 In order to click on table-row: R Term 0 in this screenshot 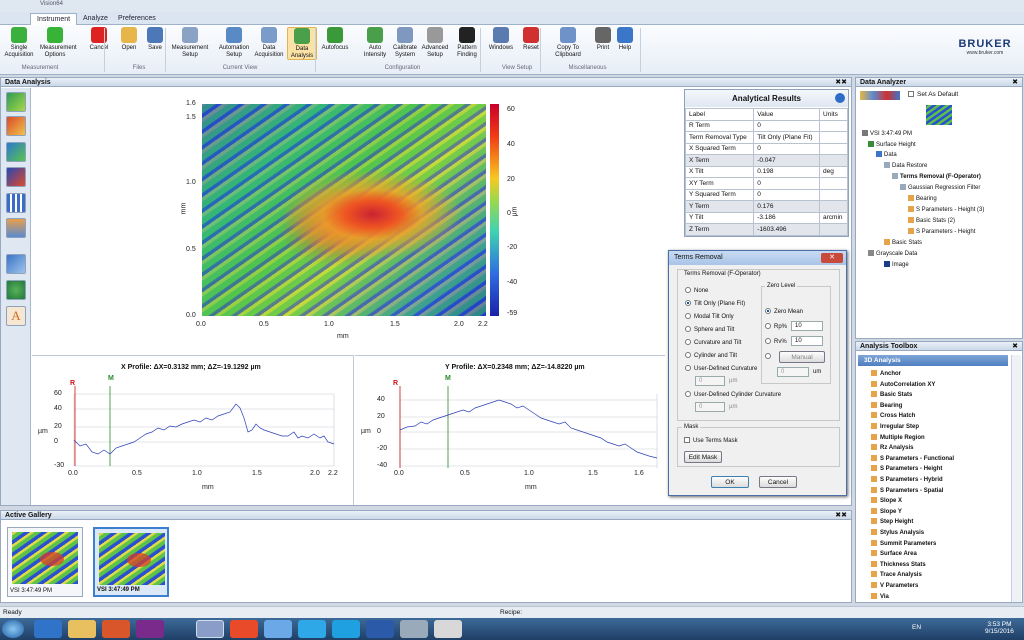, I will do `click(766, 125)`.